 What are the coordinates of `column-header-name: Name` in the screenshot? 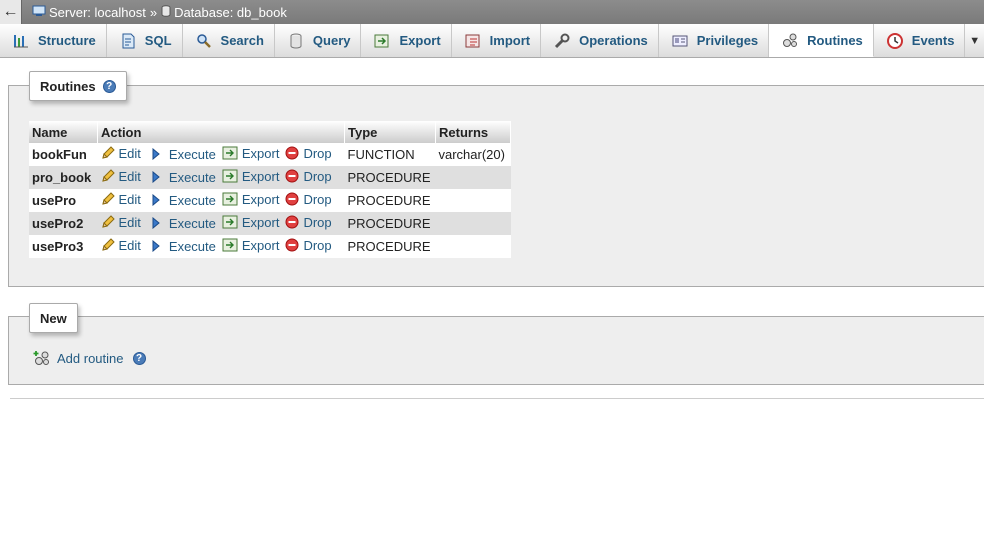 It's located at (63, 132).